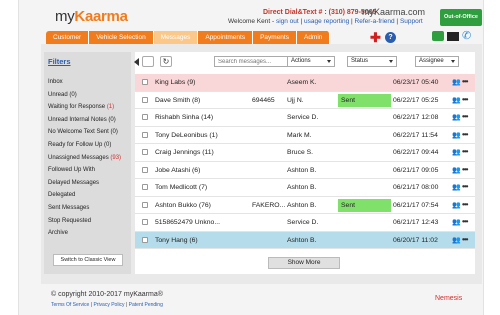 The image size is (500, 315). I want to click on filter-item: Unassigned Messages (93), so click(89, 158).